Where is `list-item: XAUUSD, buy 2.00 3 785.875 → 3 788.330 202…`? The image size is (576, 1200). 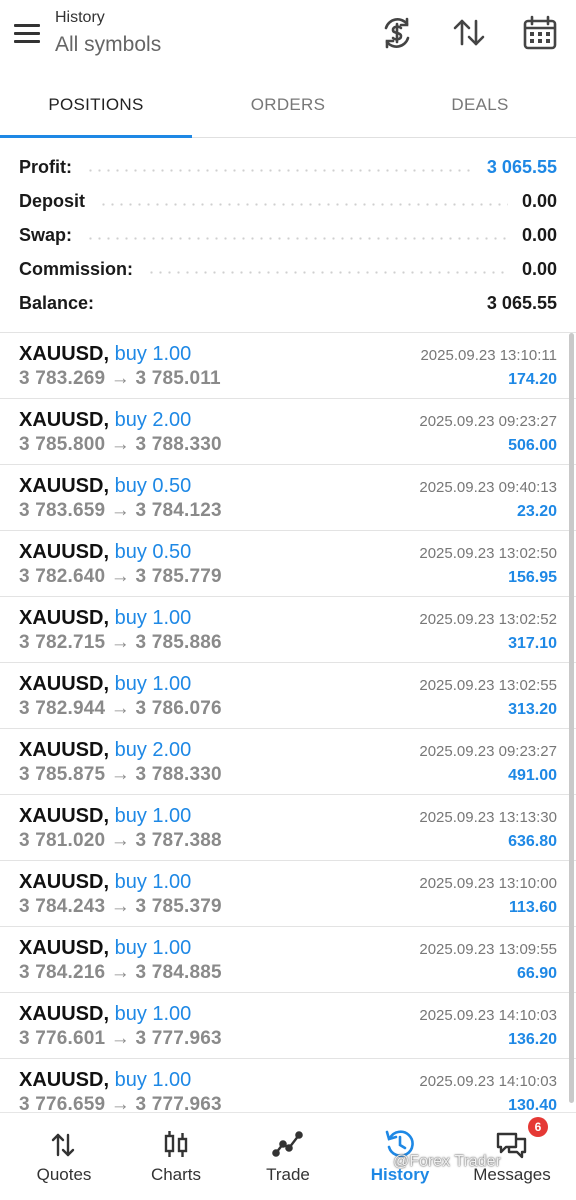
list-item: XAUUSD, buy 2.00 3 785.875 → 3 788.330 202… is located at coordinates (288, 762).